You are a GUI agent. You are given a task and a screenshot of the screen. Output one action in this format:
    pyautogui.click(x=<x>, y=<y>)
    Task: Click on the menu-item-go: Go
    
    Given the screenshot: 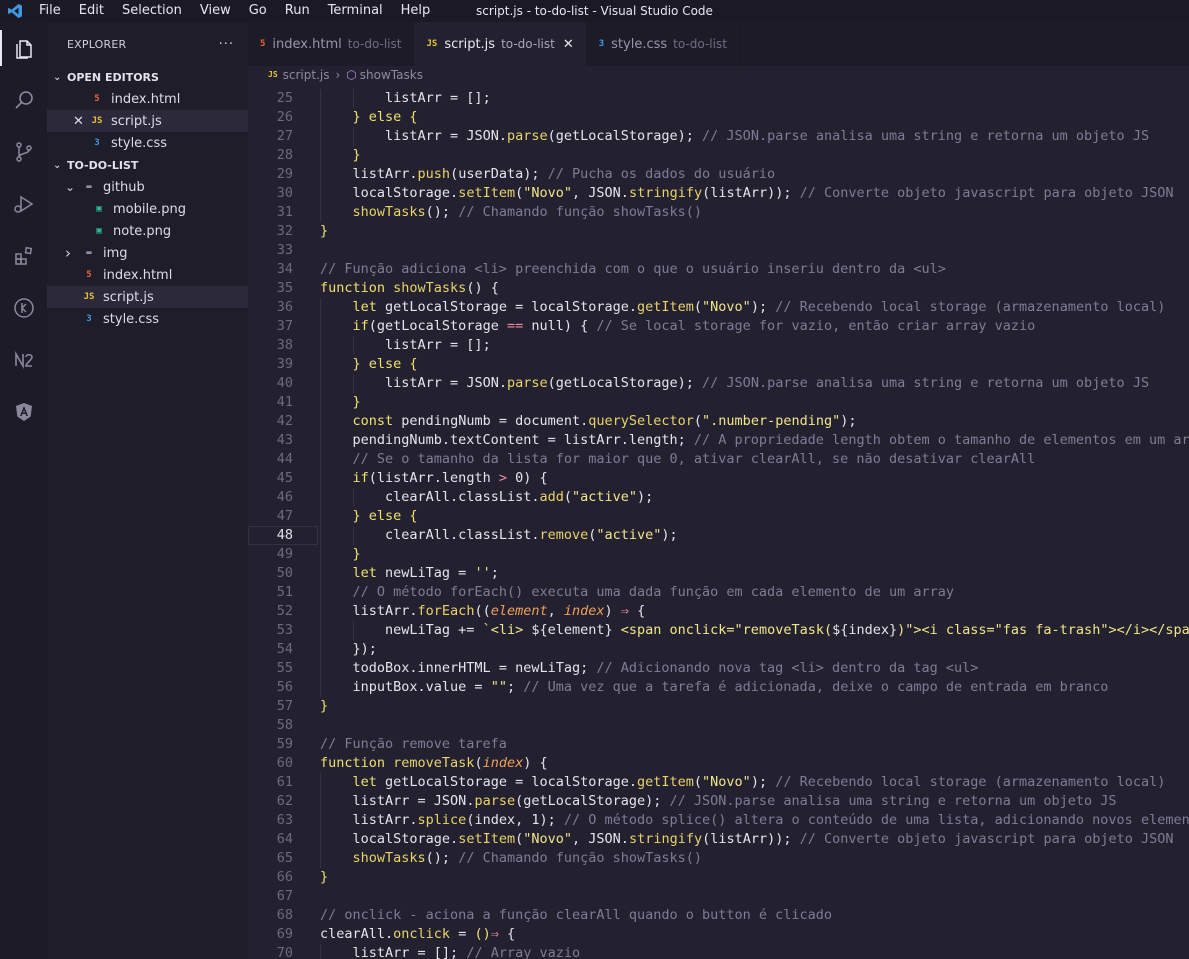 What is the action you would take?
    pyautogui.click(x=258, y=11)
    